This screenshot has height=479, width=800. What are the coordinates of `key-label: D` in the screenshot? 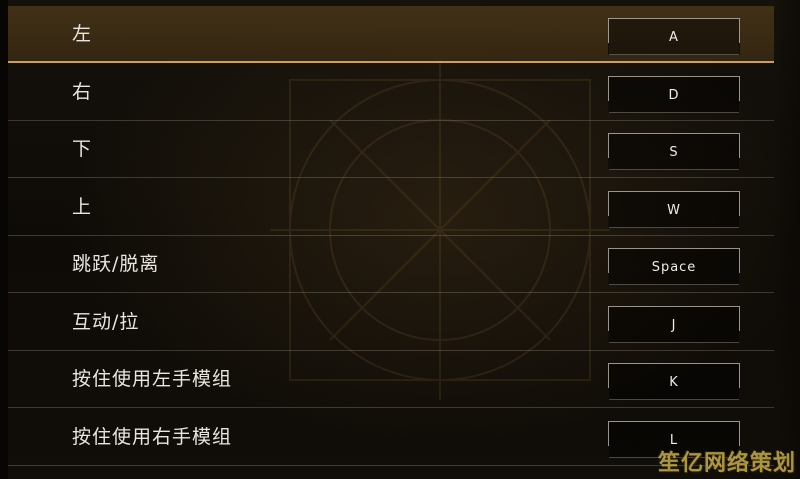 It's located at (674, 95).